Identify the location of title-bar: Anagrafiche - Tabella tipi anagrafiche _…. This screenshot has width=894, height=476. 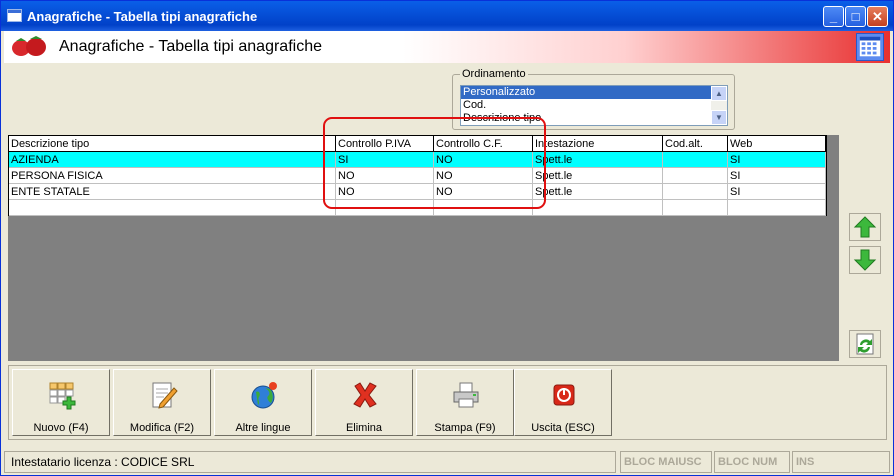
(447, 16).